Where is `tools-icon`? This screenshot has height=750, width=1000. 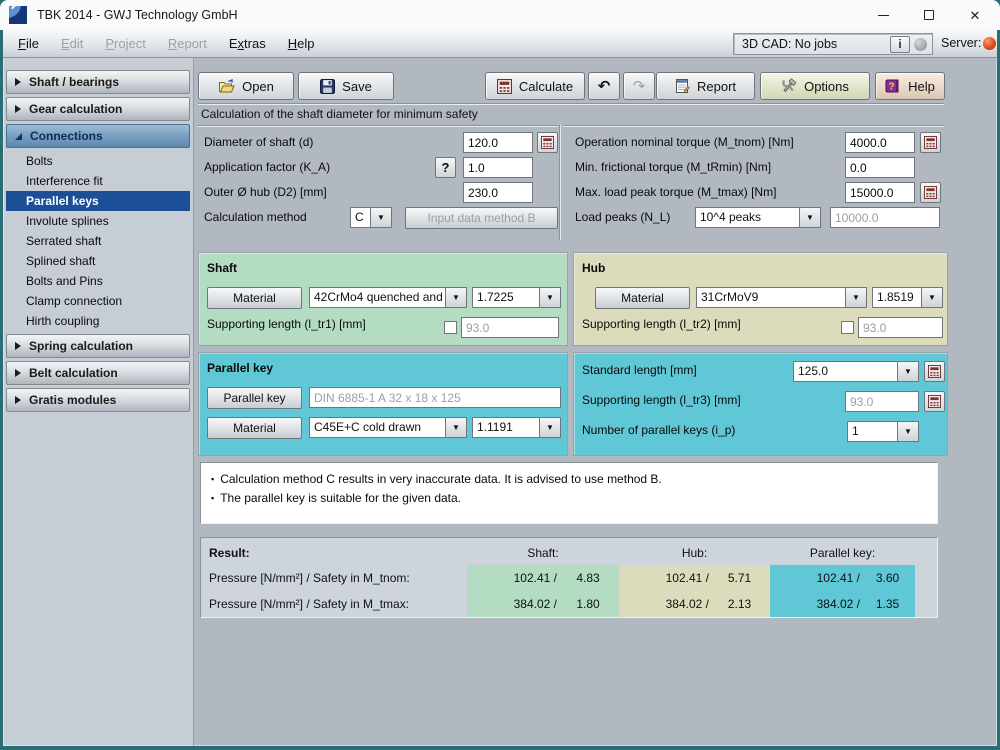 tools-icon is located at coordinates (789, 85).